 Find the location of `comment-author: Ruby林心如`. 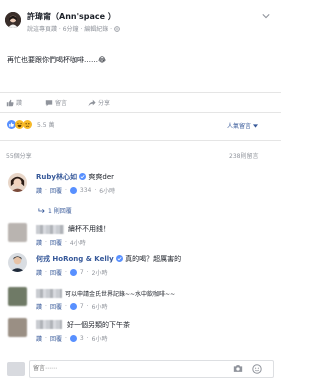

comment-author: Ruby林心如 is located at coordinates (56, 177).